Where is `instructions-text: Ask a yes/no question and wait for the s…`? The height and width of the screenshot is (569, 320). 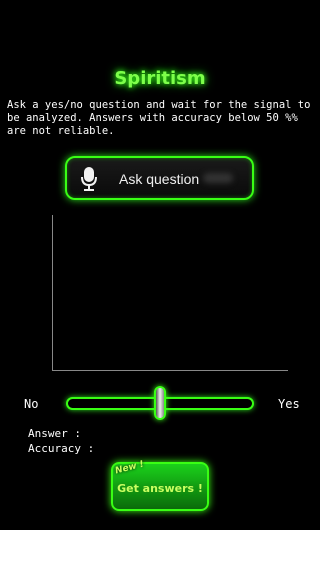 instructions-text: Ask a yes/no question and wait for the s… is located at coordinates (159, 118).